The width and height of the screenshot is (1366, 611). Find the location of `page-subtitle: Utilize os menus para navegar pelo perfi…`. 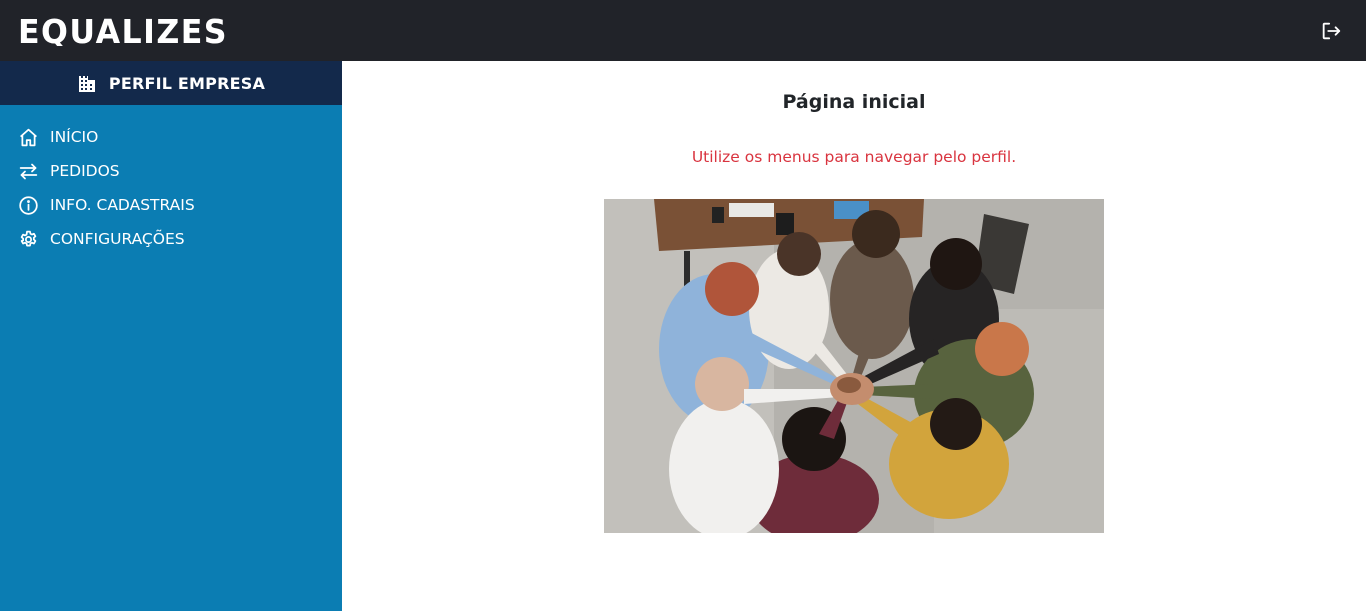

page-subtitle: Utilize os menus para navegar pelo perfi… is located at coordinates (854, 157).